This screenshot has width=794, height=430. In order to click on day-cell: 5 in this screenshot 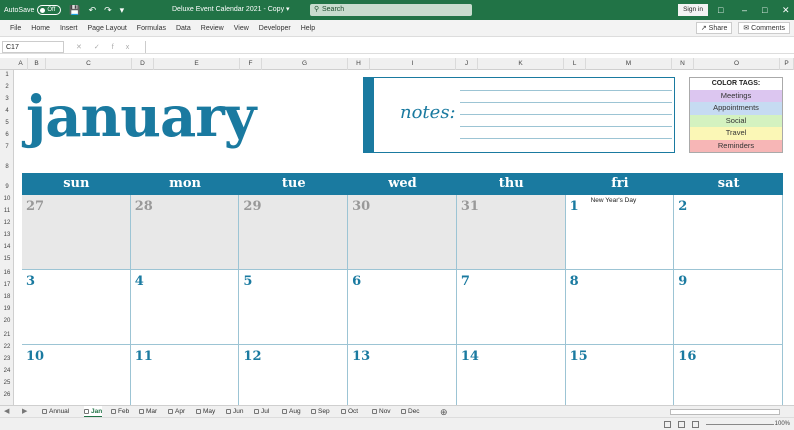, I will do `click(294, 307)`.